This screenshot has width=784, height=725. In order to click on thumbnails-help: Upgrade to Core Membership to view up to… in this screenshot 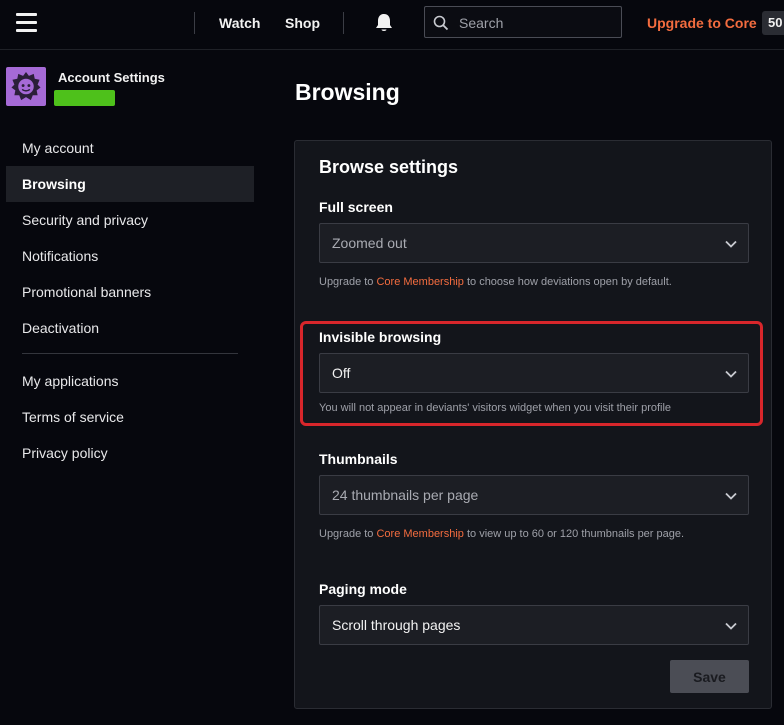, I will do `click(502, 534)`.